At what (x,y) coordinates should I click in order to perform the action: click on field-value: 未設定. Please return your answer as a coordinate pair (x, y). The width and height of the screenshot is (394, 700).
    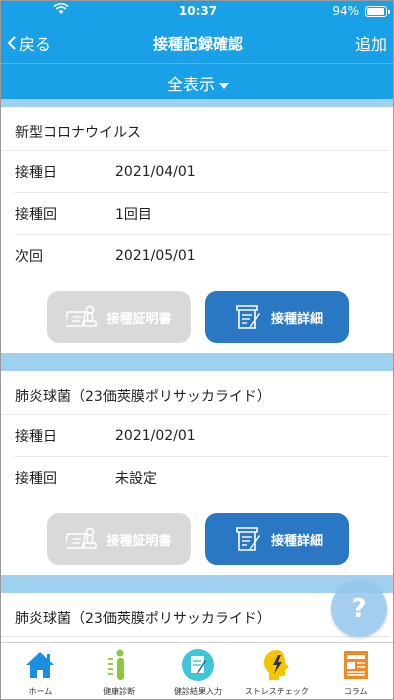
    Looking at the image, I should click on (136, 479).